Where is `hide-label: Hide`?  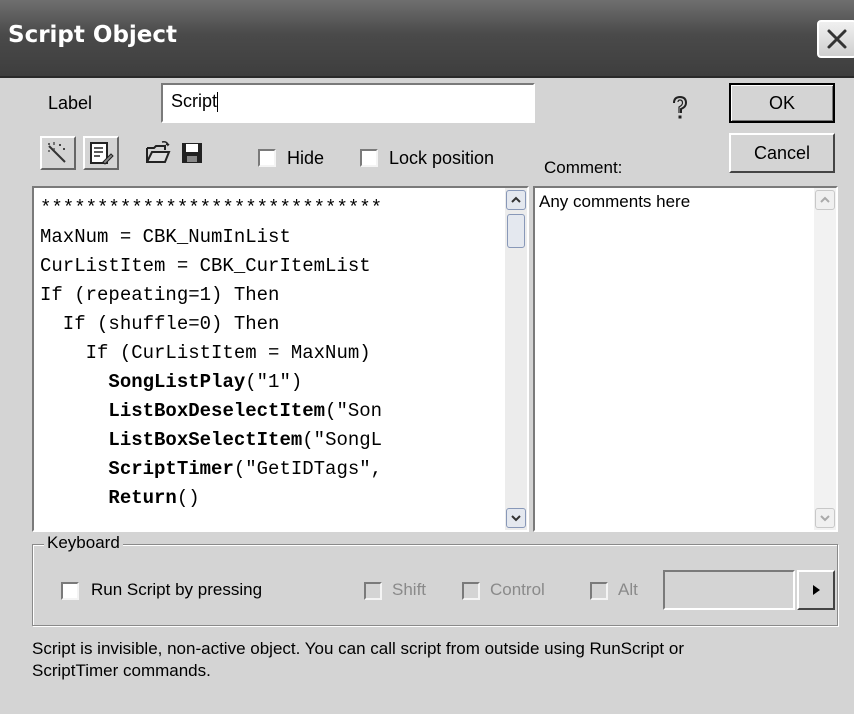
hide-label: Hide is located at coordinates (306, 158).